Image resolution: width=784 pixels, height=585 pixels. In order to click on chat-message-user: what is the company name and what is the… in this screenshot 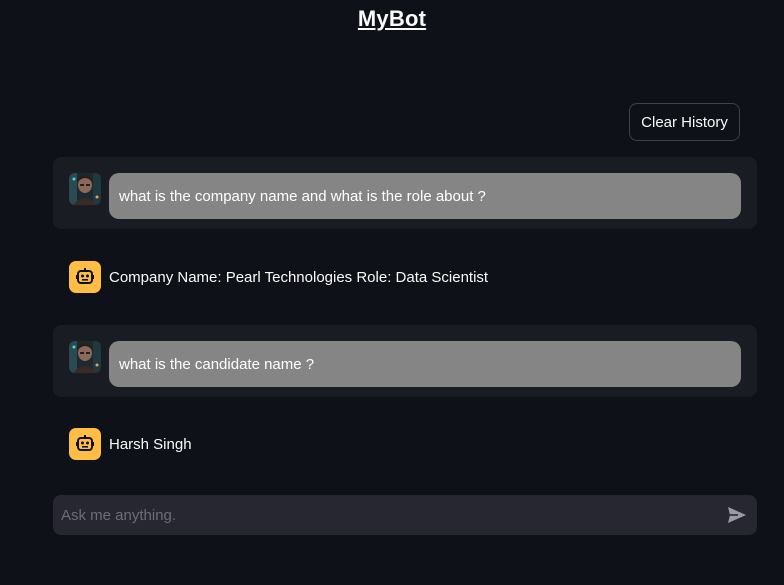, I will do `click(405, 193)`.